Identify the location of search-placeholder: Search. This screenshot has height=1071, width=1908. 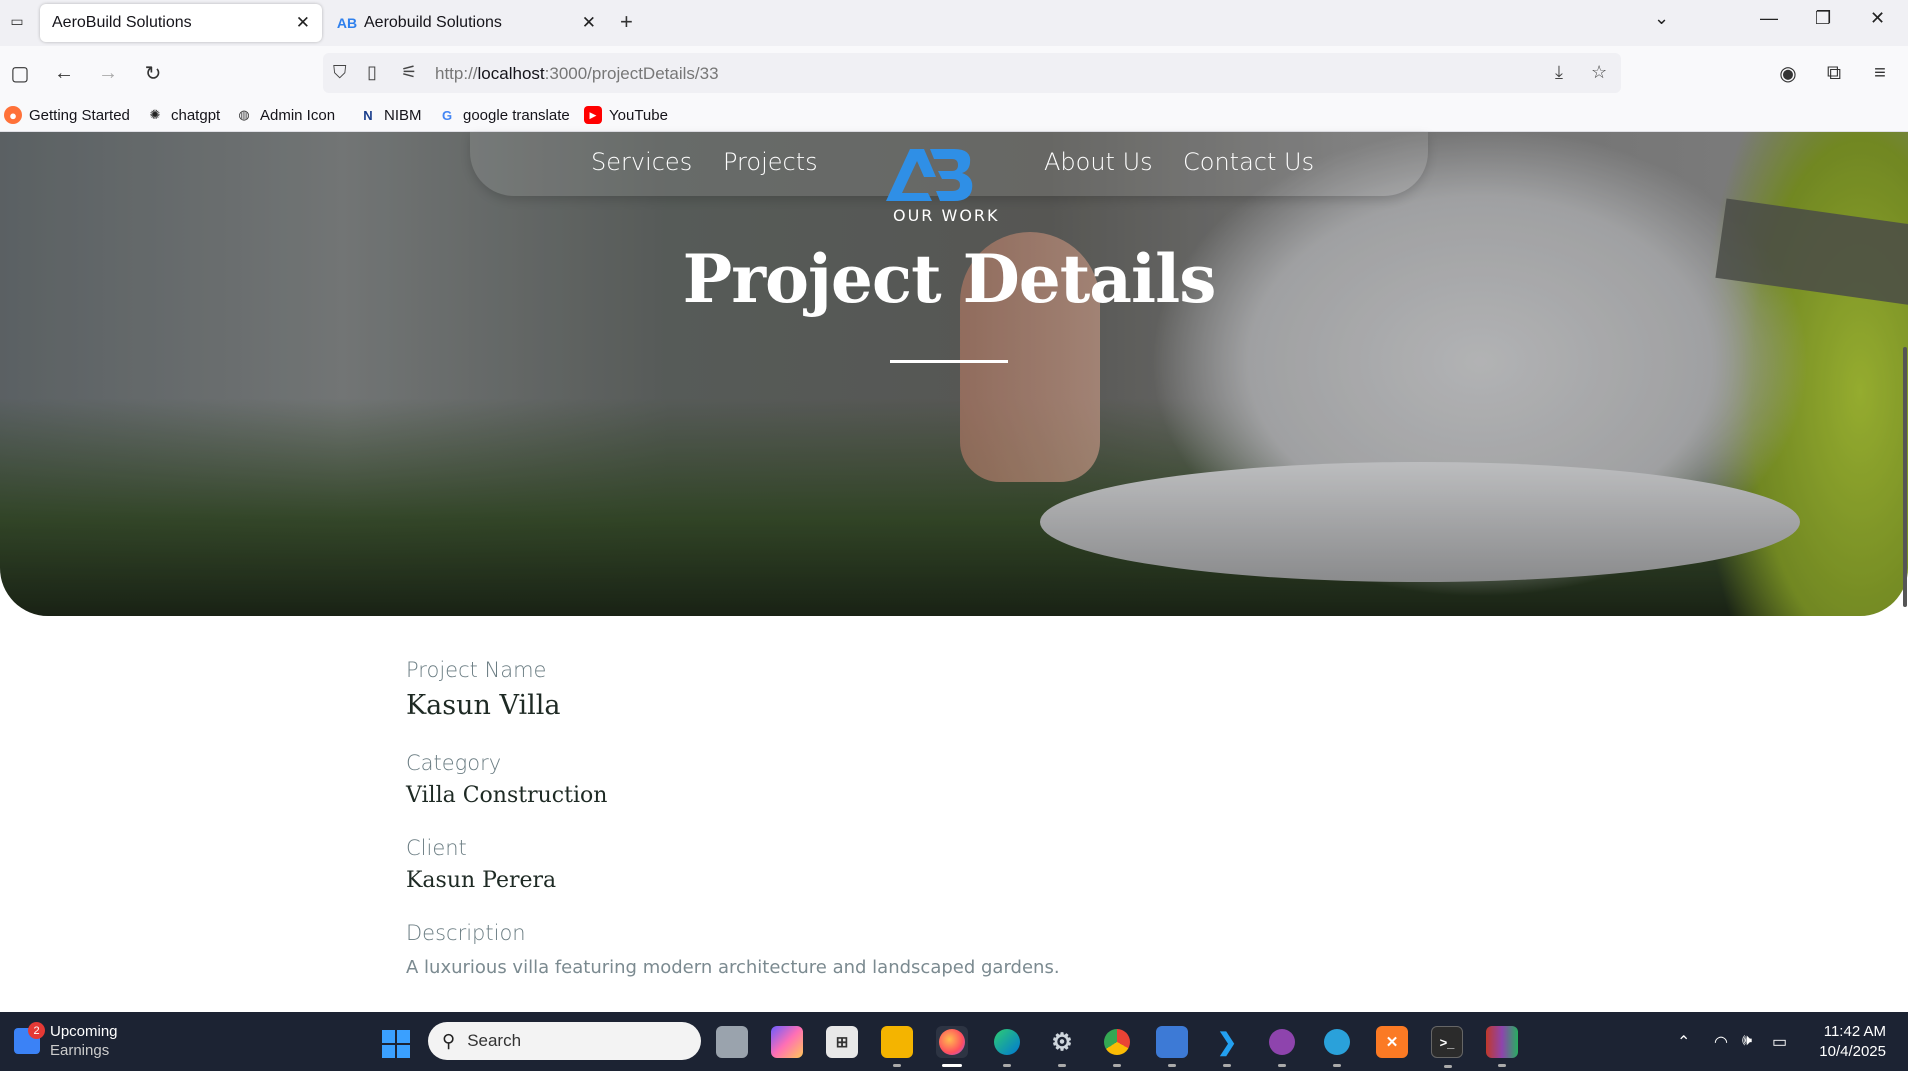
(494, 1040).